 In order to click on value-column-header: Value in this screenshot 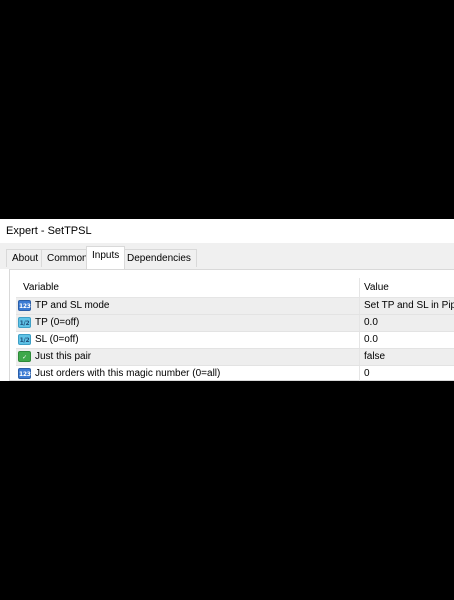, I will do `click(406, 287)`.